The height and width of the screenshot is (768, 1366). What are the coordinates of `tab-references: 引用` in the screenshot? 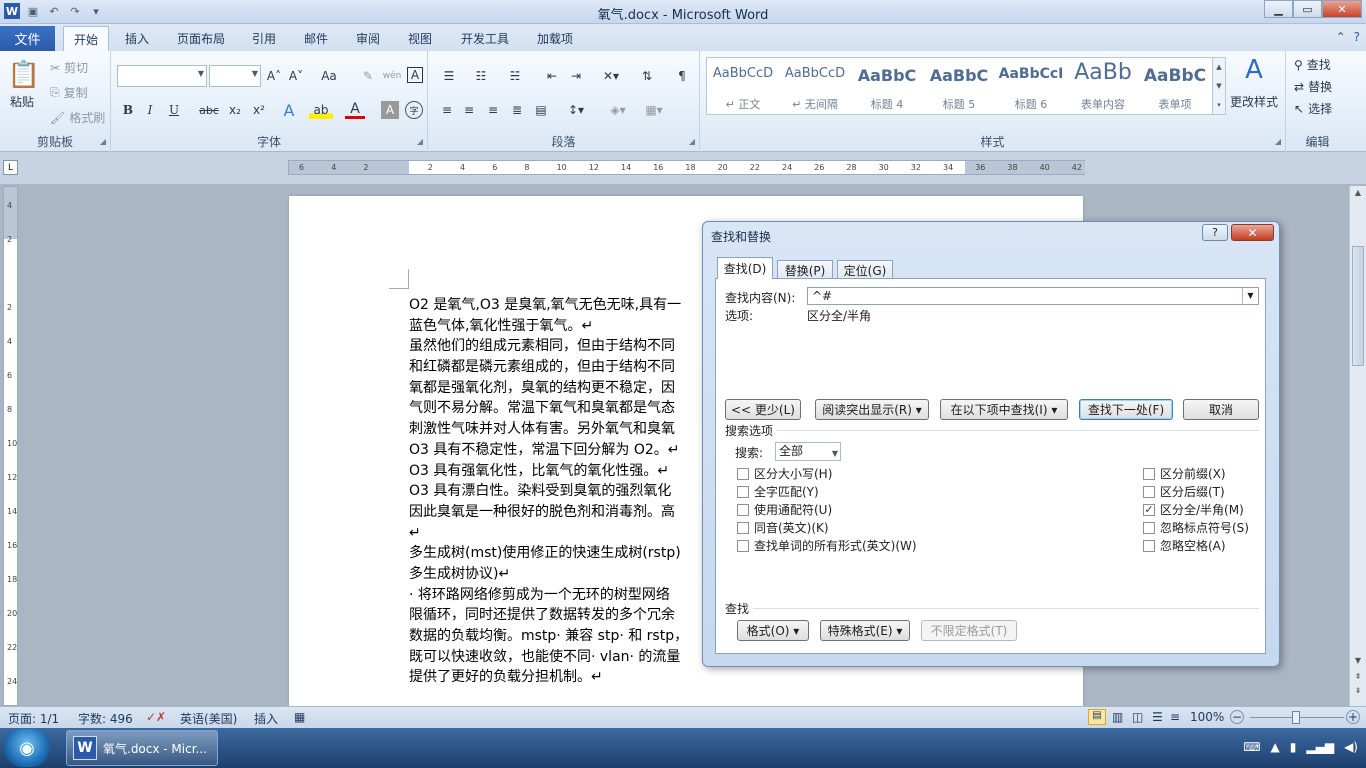 It's located at (264, 38).